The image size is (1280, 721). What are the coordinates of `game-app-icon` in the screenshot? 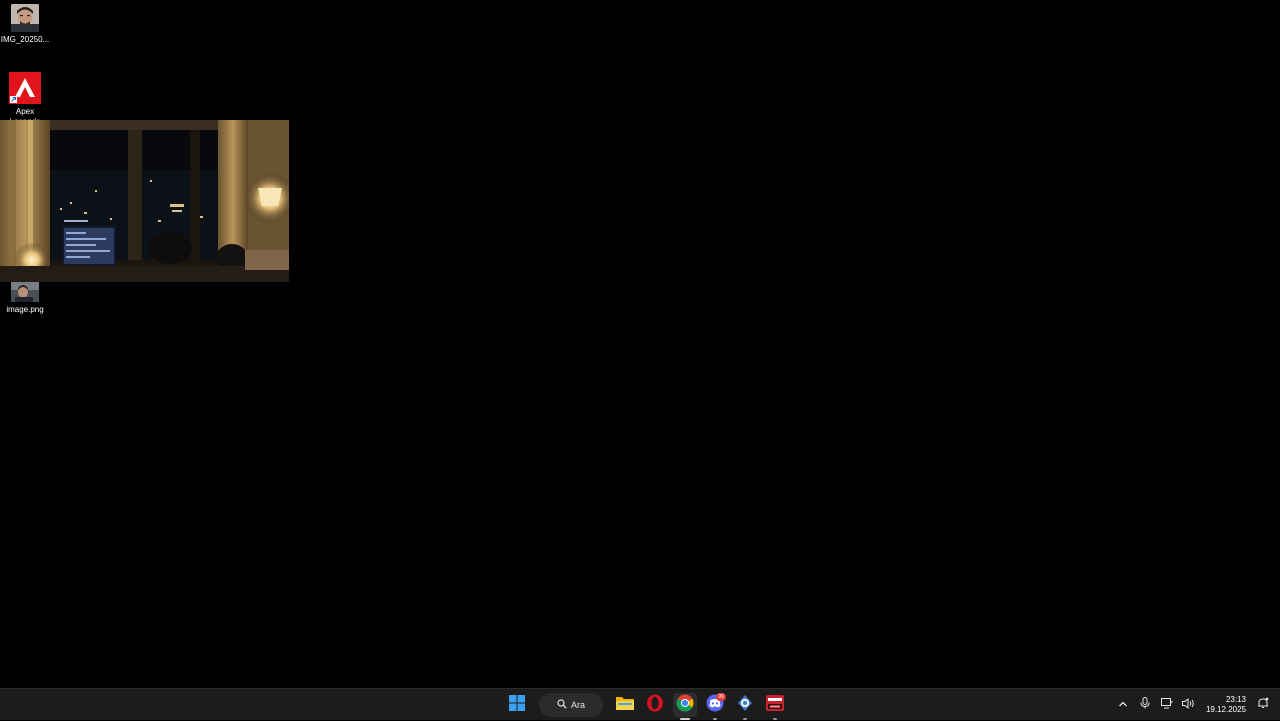 It's located at (775, 705).